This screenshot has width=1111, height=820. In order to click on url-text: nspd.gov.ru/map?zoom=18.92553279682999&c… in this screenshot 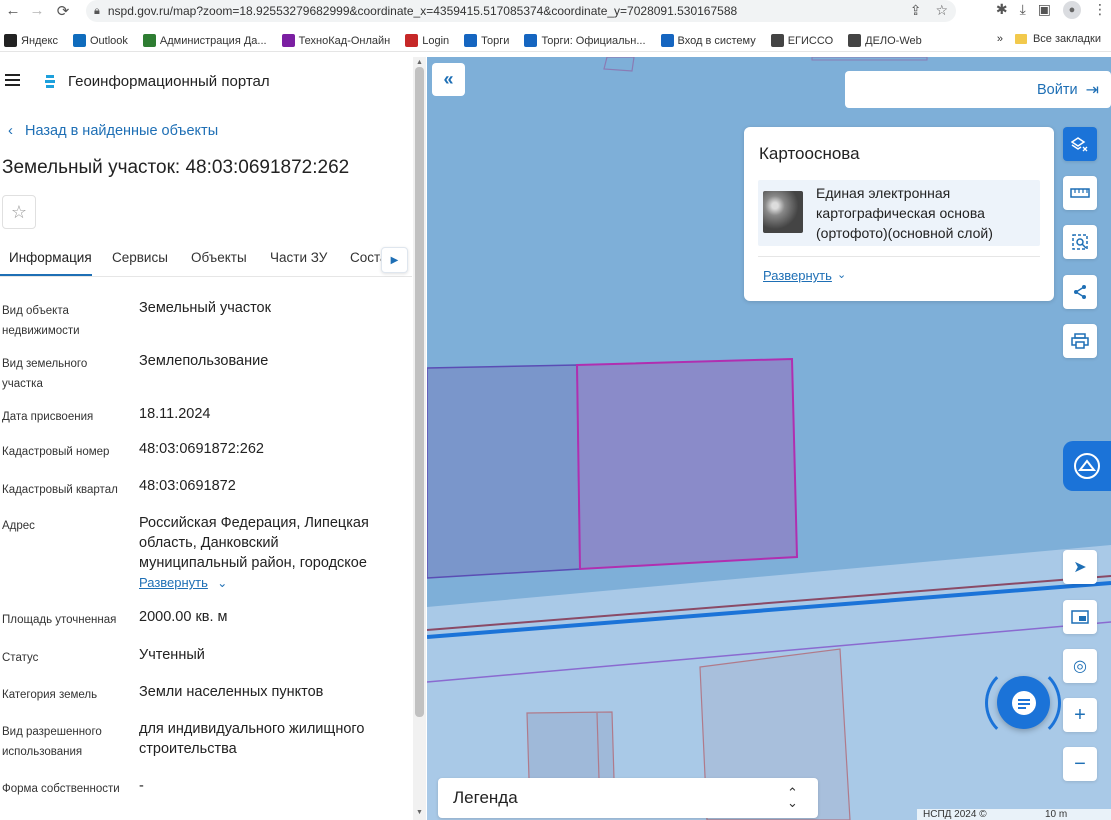, I will do `click(422, 11)`.